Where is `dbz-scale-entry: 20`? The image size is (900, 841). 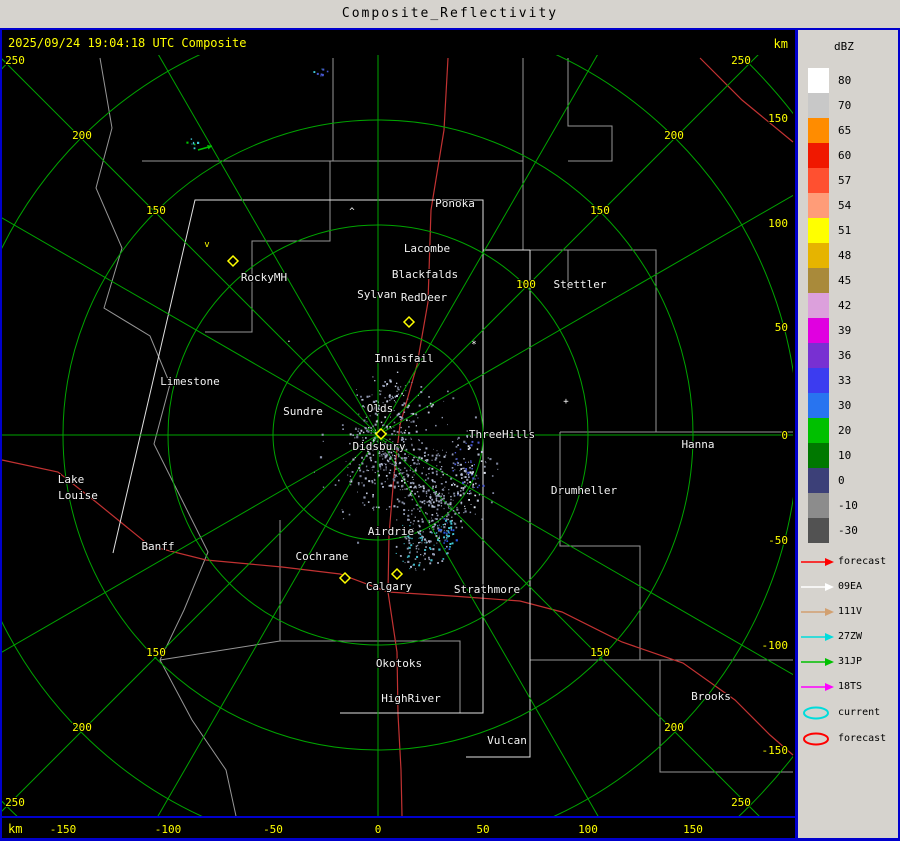 dbz-scale-entry: 20 is located at coordinates (848, 430).